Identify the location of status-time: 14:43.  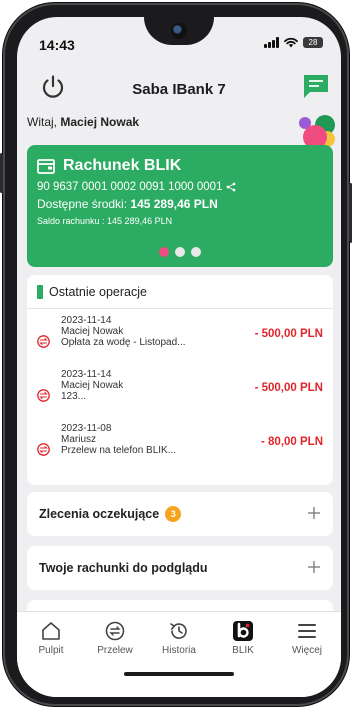
(57, 45).